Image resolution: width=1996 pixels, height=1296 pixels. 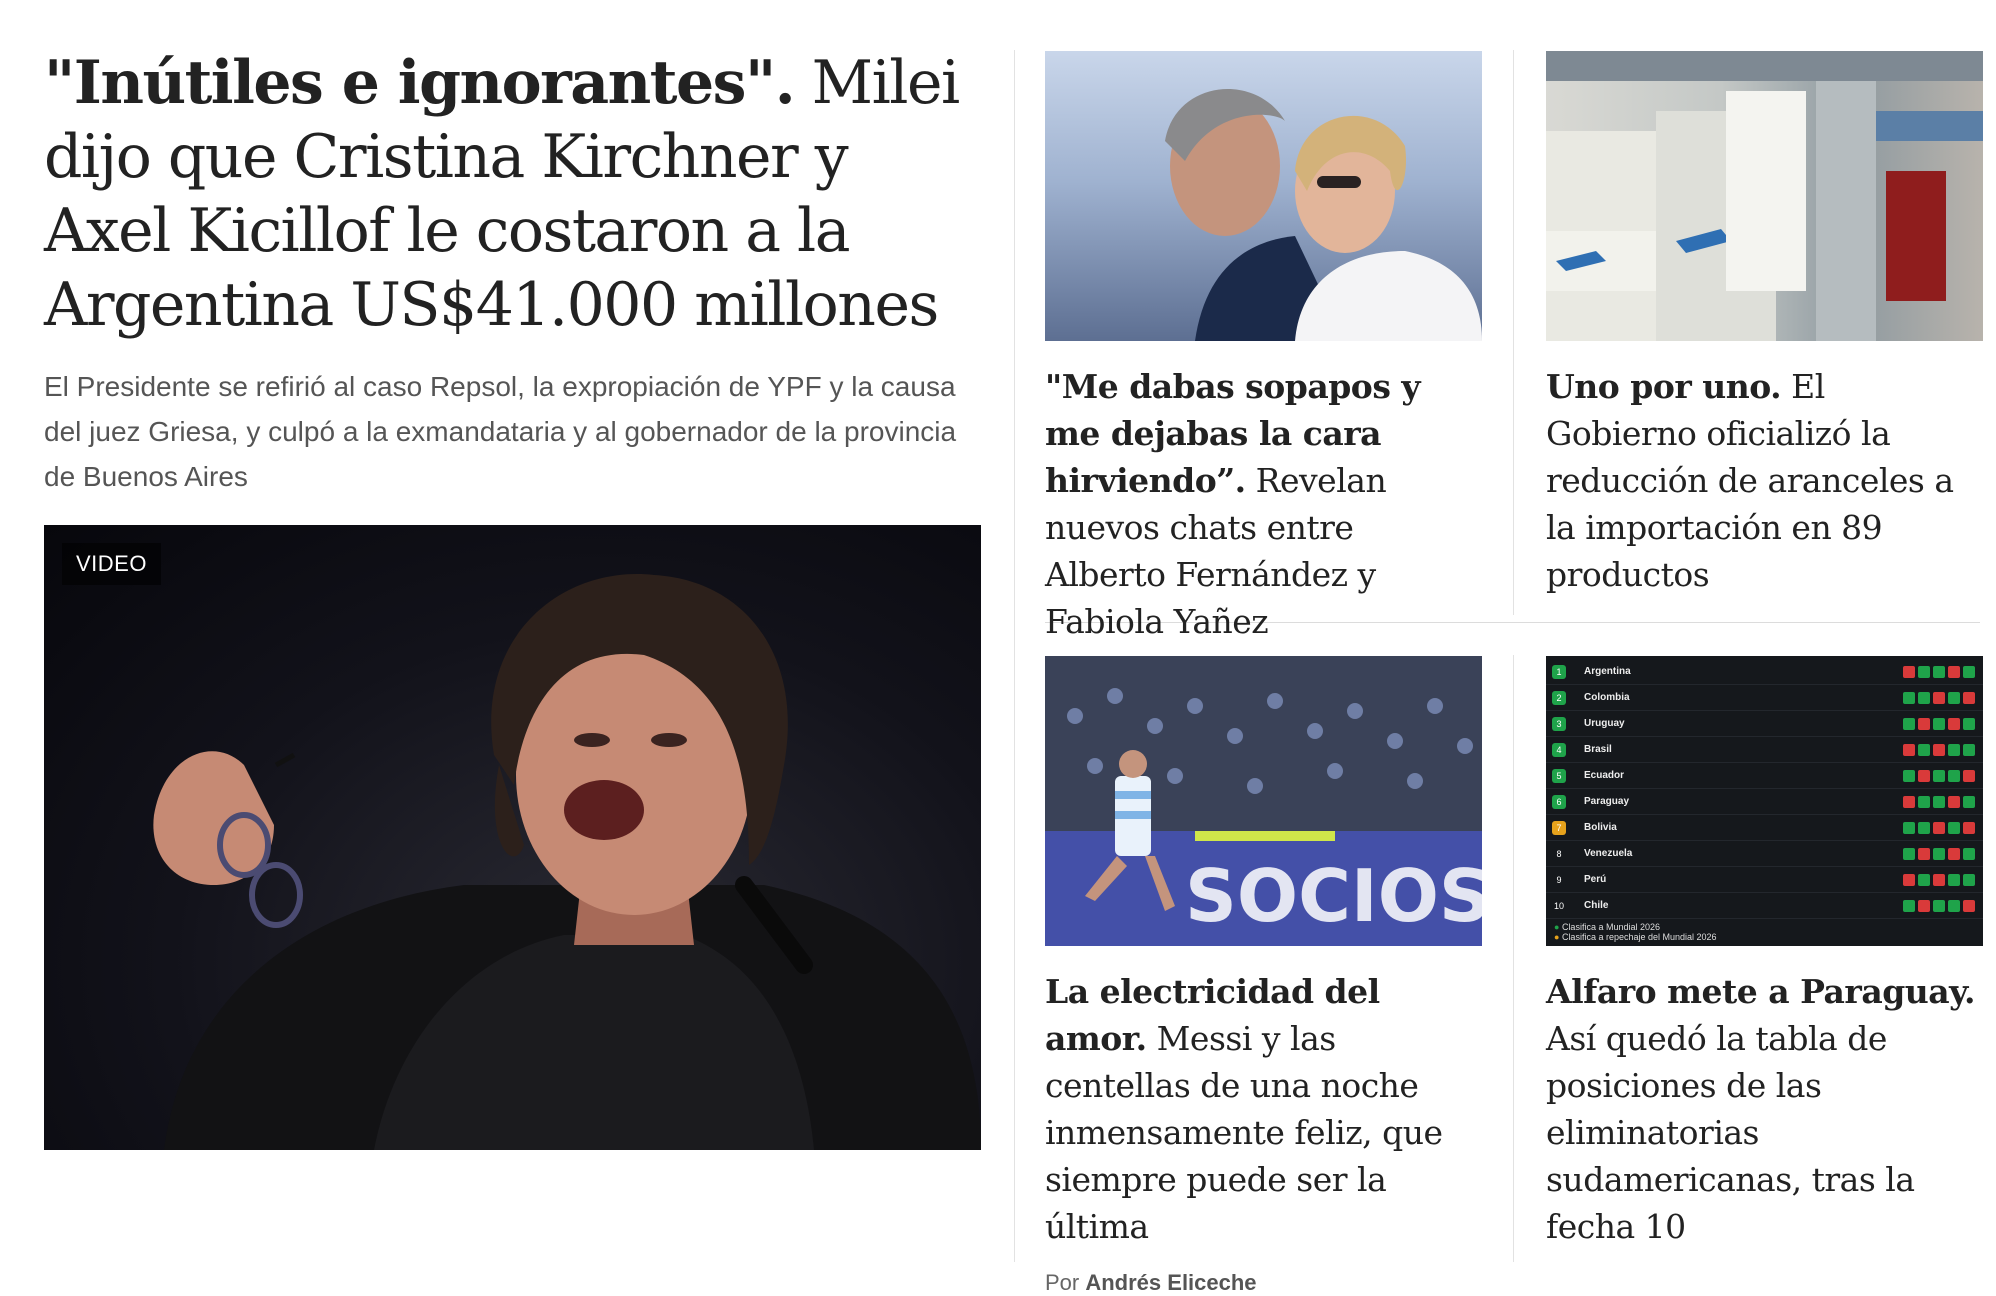 What do you see at coordinates (1559, 749) in the screenshot?
I see `standings-rank: 4` at bounding box center [1559, 749].